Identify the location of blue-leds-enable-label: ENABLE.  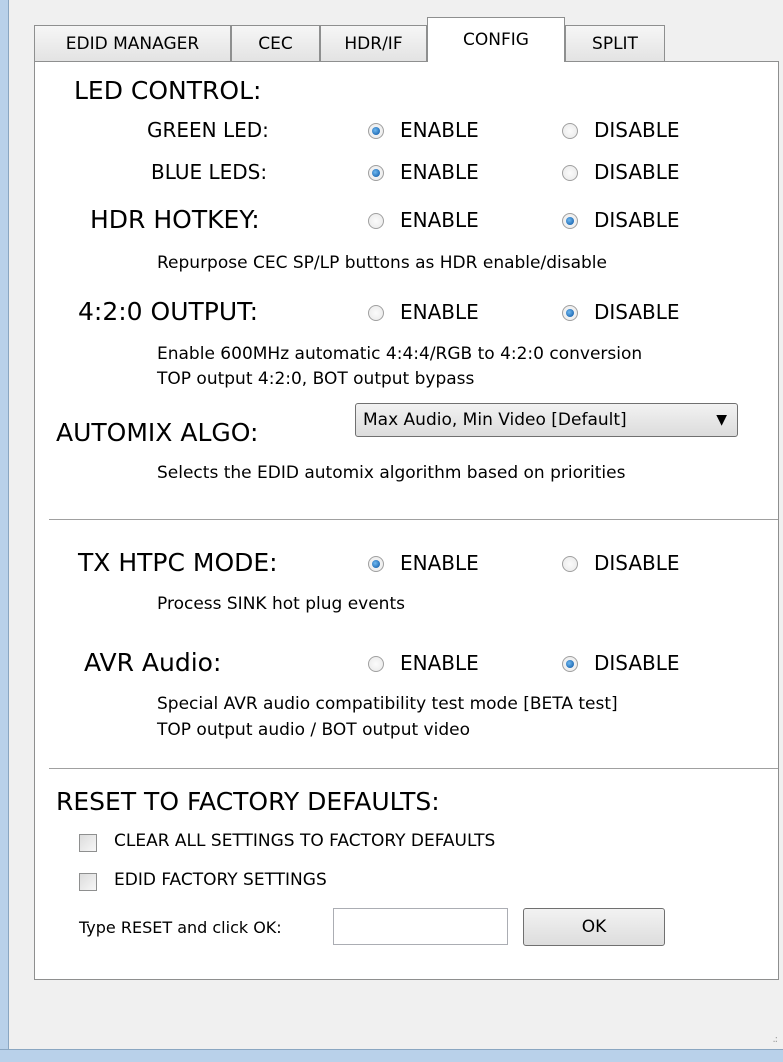
(439, 172).